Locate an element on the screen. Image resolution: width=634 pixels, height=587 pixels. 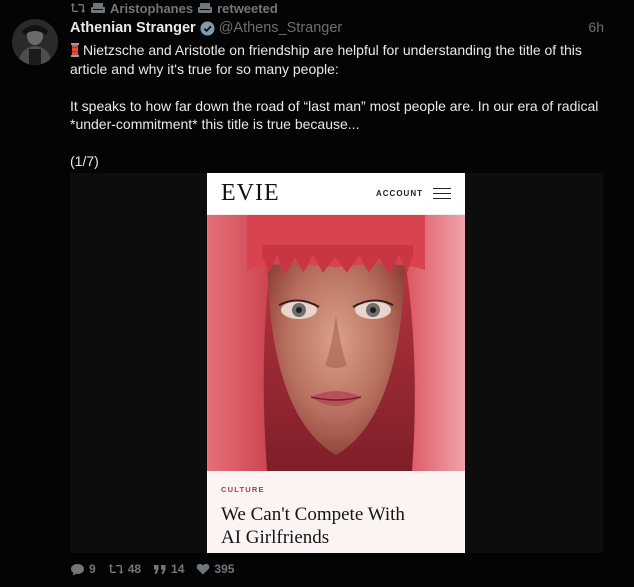
like-button: 395 is located at coordinates (215, 569).